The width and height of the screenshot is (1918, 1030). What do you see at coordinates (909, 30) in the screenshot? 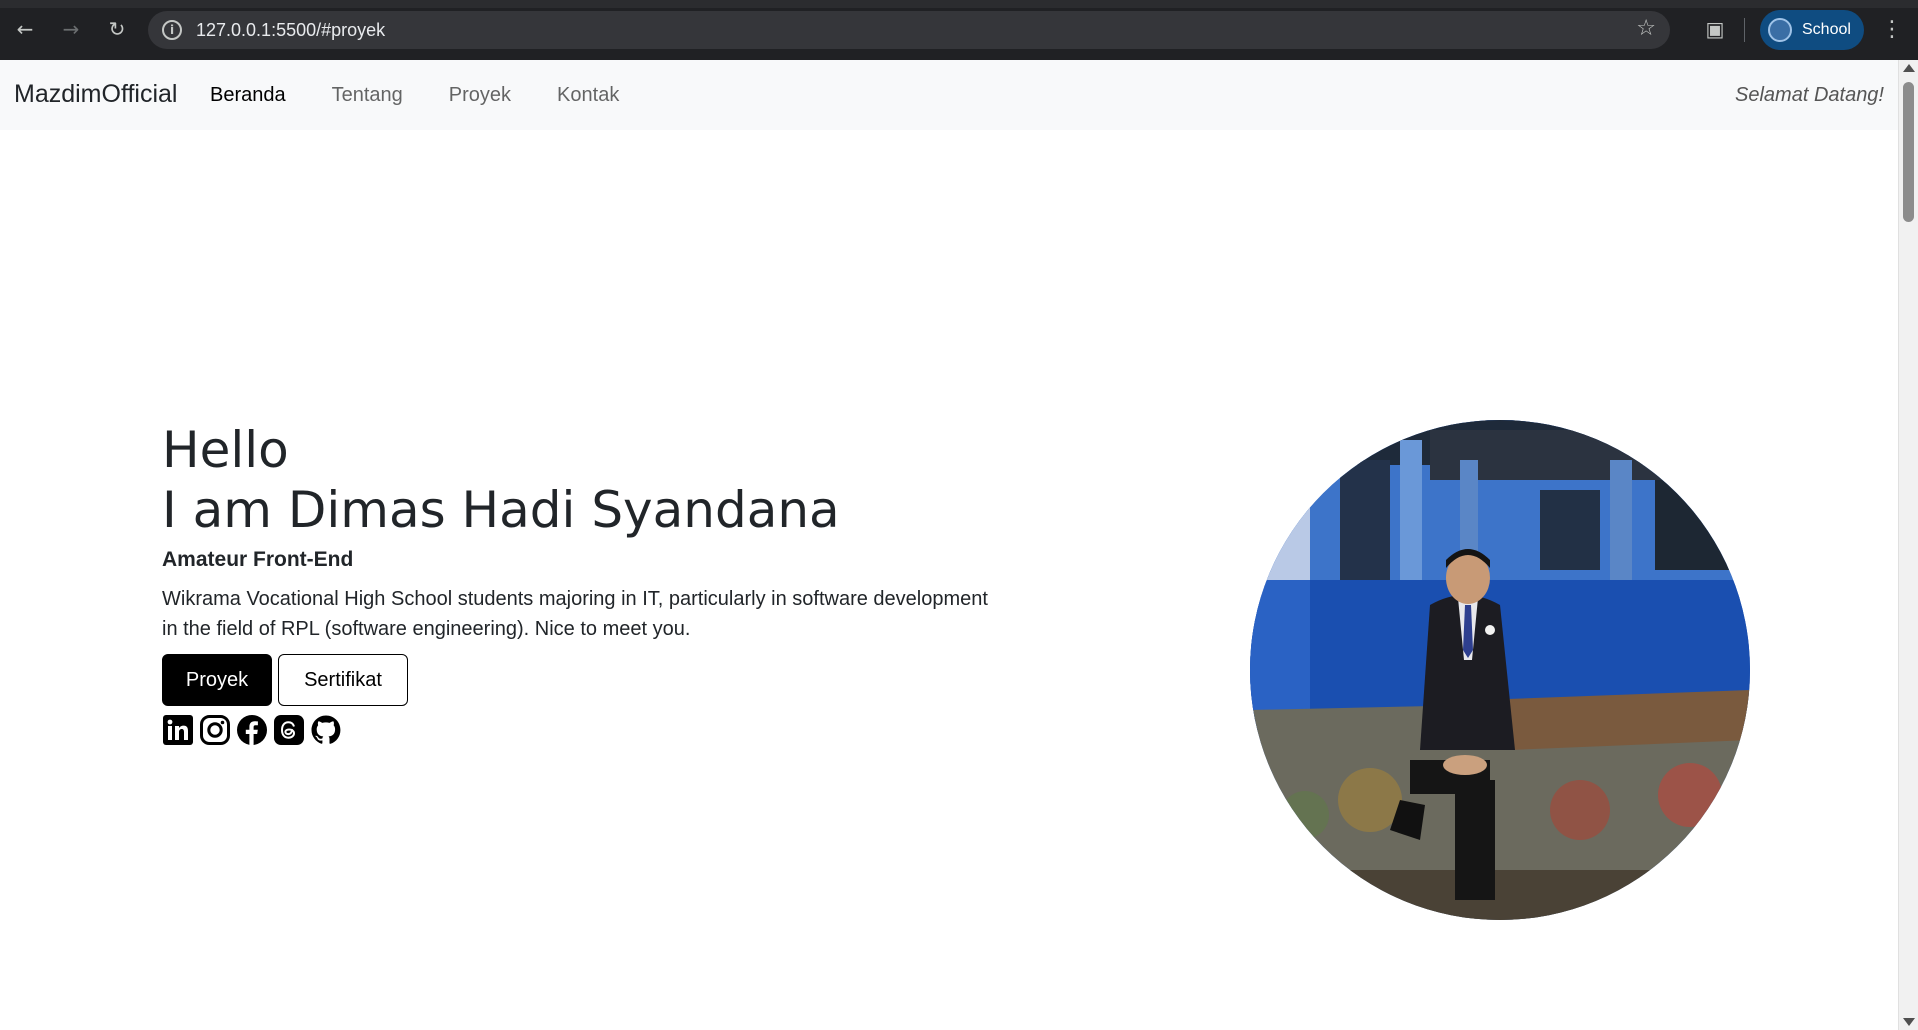
I see `address-bar: i 127.0.0.1:5500/#proyek ☆` at bounding box center [909, 30].